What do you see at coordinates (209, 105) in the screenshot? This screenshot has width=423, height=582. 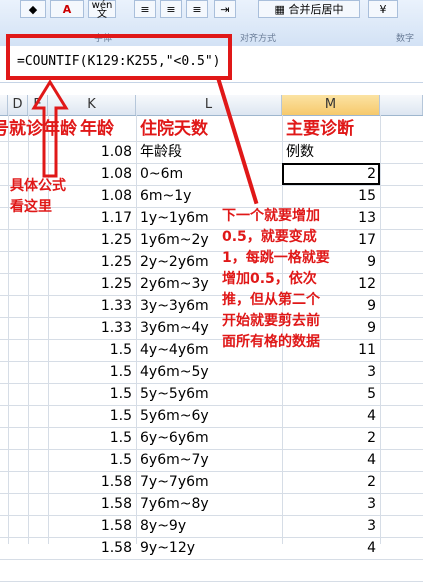 I see `column-header-l: L` at bounding box center [209, 105].